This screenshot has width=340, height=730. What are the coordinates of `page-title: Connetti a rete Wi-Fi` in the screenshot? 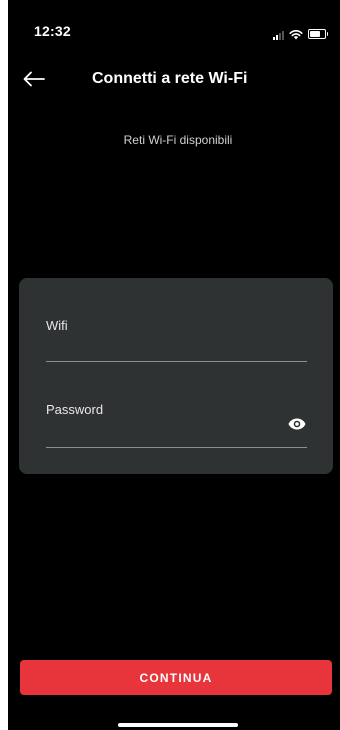 It's located at (170, 78).